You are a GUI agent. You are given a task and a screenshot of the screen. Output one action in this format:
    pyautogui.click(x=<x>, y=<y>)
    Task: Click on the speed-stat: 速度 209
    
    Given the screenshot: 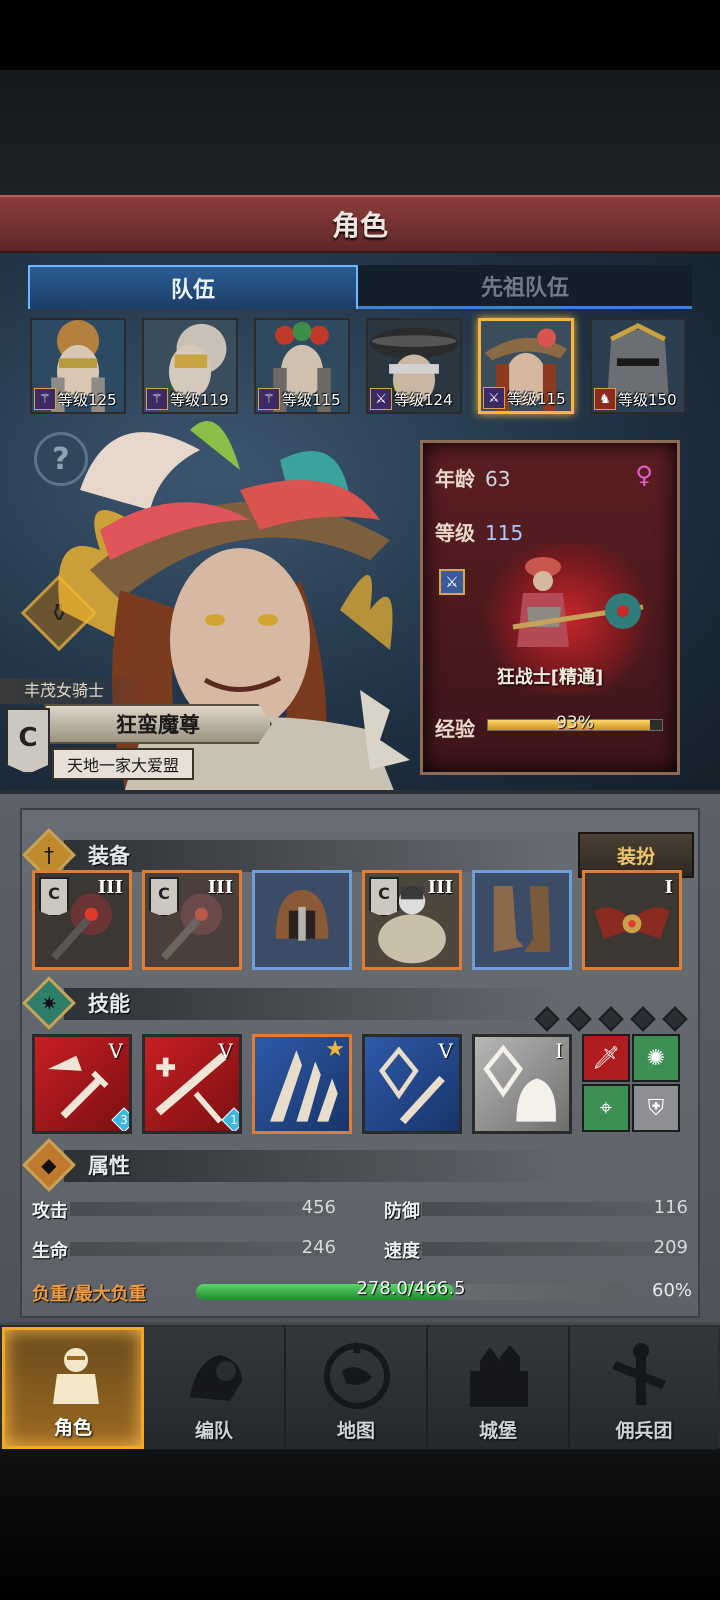 What is the action you would take?
    pyautogui.click(x=536, y=1249)
    